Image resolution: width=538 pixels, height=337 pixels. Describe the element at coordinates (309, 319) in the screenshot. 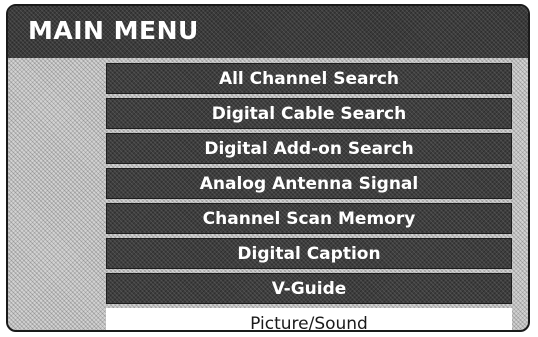

I see `menu-item-picture-sound: Picture/Sound` at that location.